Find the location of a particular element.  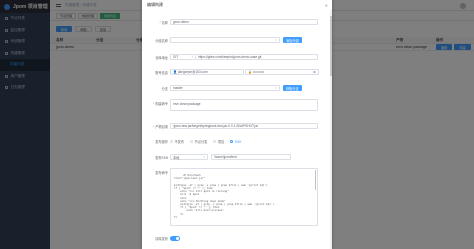

release-cmd-label: 发布命令 is located at coordinates (161, 173).